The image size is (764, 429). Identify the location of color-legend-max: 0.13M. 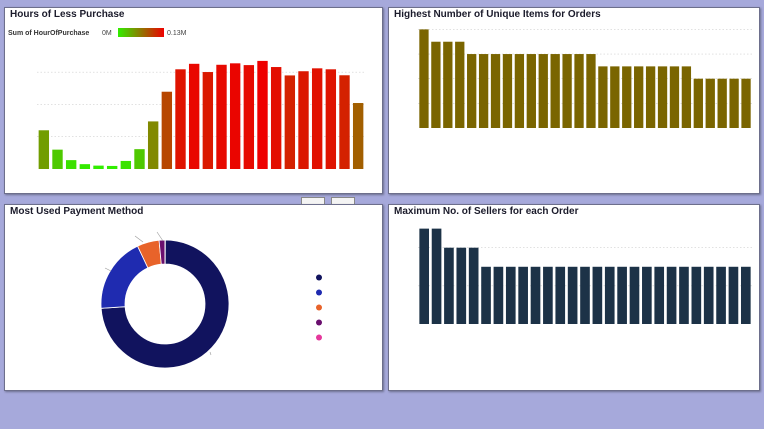
(177, 33).